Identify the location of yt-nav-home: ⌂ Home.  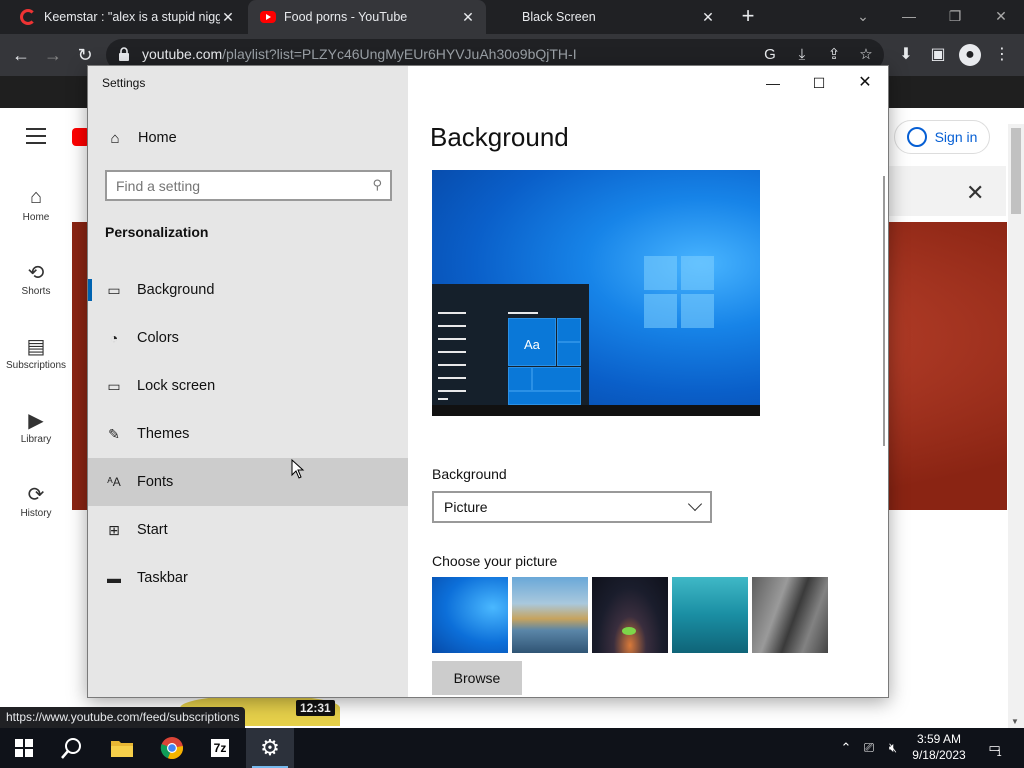
(36, 204).